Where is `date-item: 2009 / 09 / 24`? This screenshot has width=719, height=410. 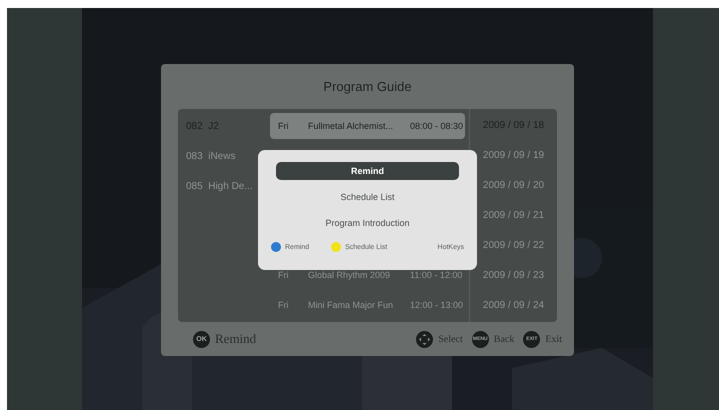
date-item: 2009 / 09 / 24 is located at coordinates (513, 305).